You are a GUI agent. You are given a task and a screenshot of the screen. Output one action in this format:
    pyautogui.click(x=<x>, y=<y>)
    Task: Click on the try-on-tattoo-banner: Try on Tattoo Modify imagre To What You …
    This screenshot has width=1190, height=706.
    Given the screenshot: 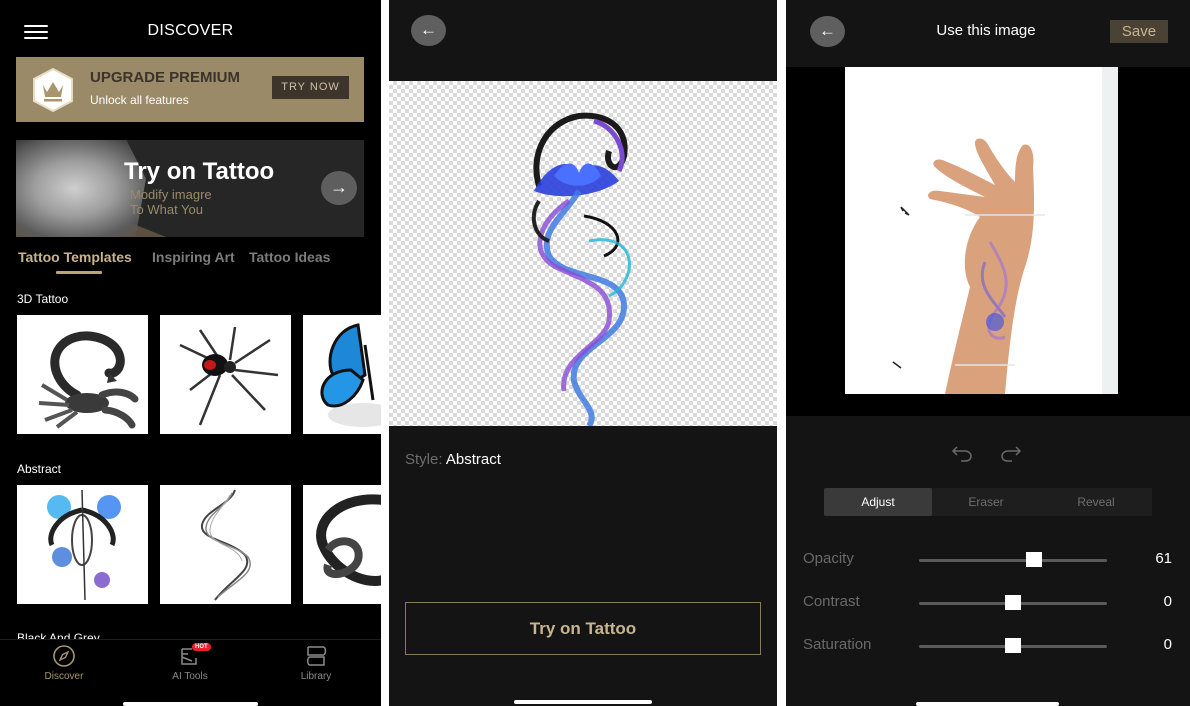 What is the action you would take?
    pyautogui.click(x=190, y=188)
    